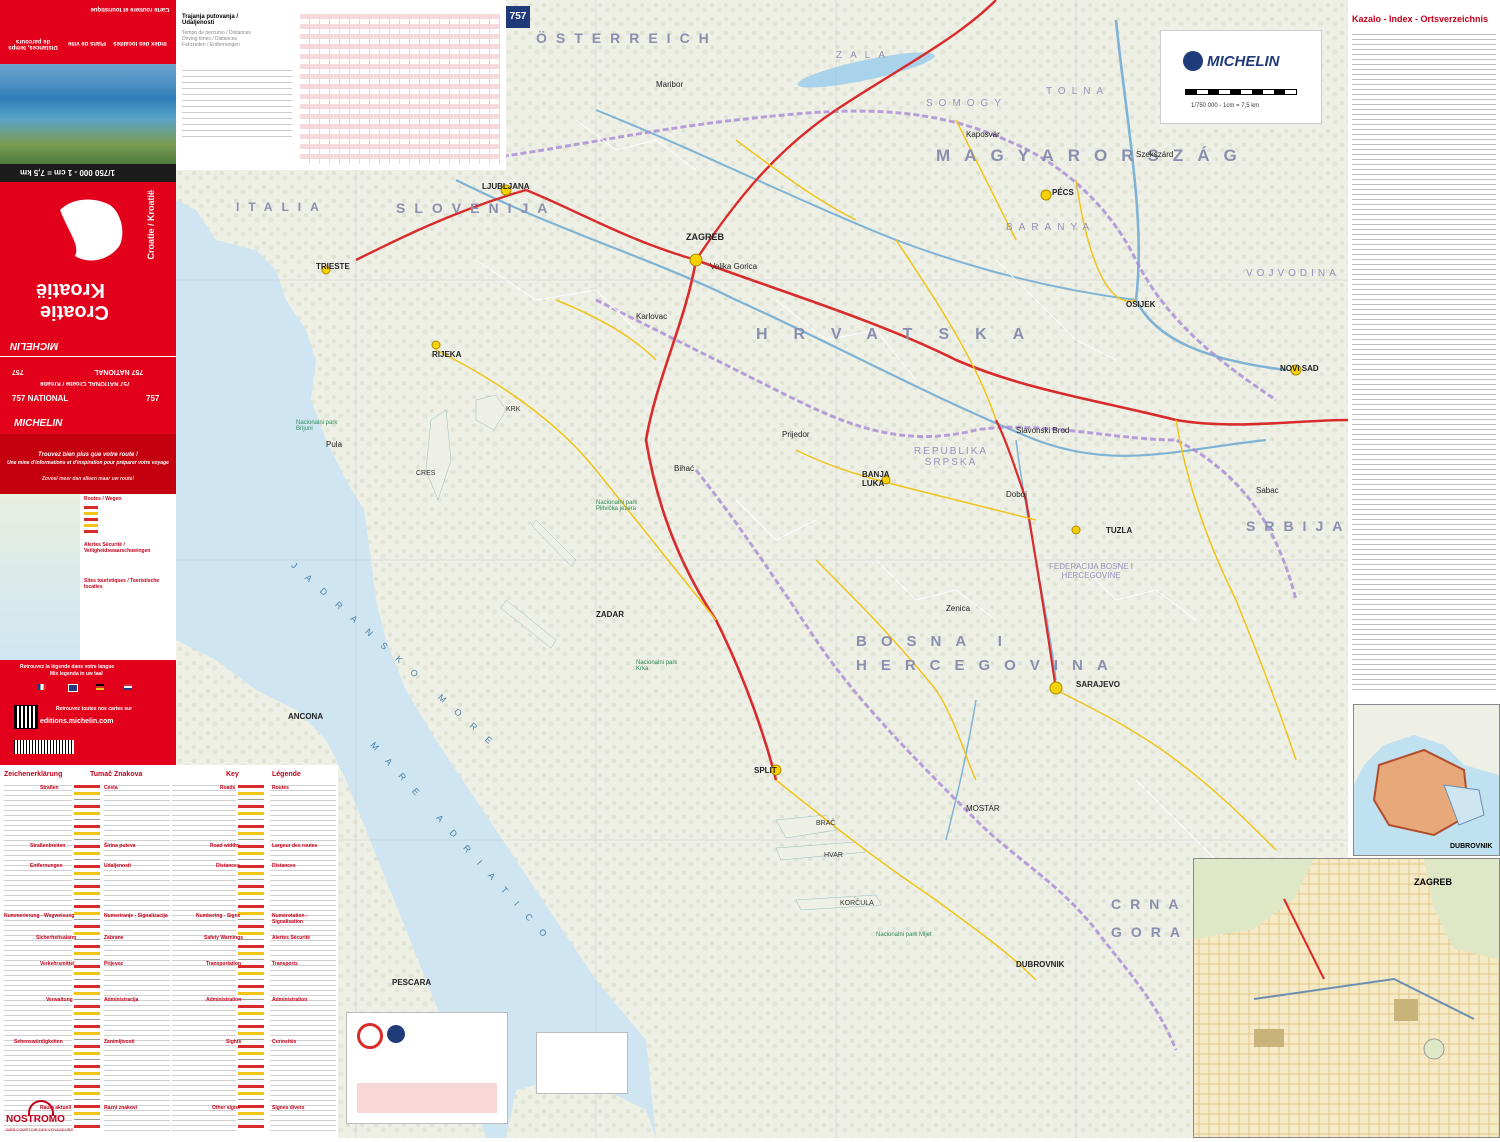 The image size is (1500, 1142). I want to click on legend-section: Nummerierung - Wegweisung, so click(39, 916).